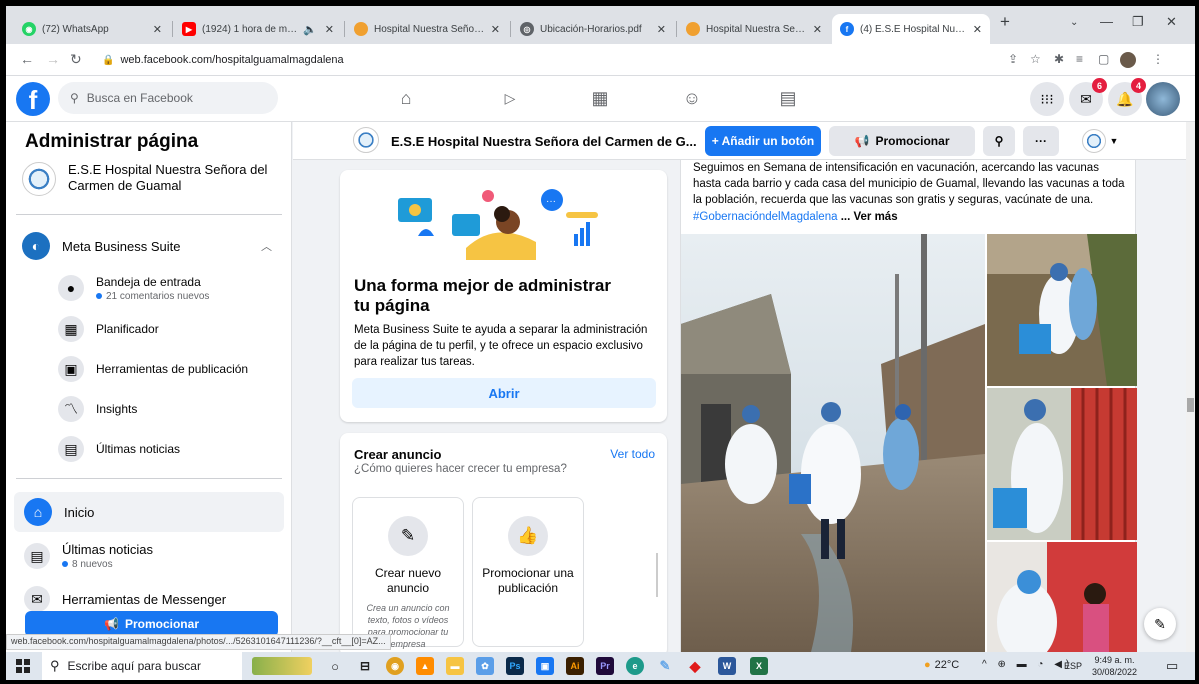  What do you see at coordinates (149, 512) in the screenshot?
I see `sidebar-item-home: ⌂ Inicio` at bounding box center [149, 512].